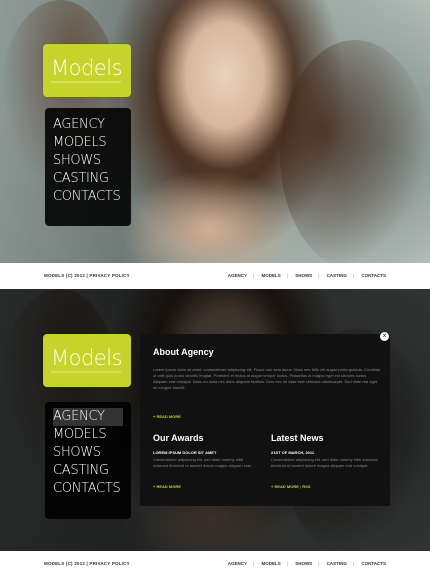  I want to click on close-icon: ×, so click(384, 336).